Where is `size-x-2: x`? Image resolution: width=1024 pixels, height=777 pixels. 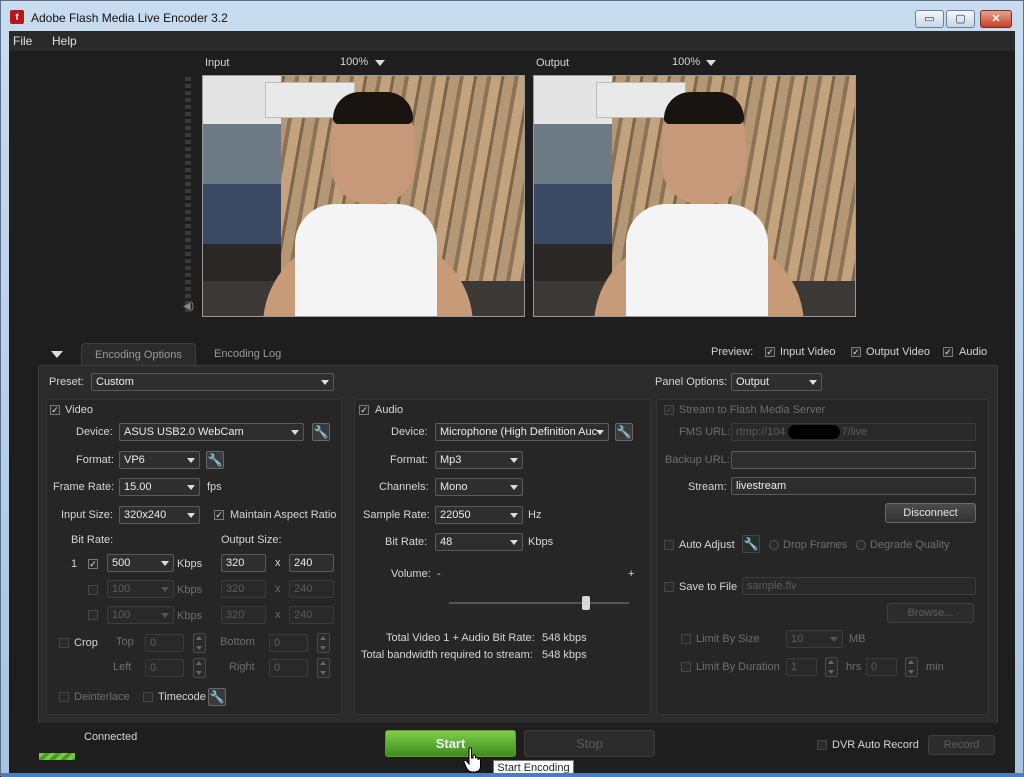
size-x-2: x is located at coordinates (278, 589).